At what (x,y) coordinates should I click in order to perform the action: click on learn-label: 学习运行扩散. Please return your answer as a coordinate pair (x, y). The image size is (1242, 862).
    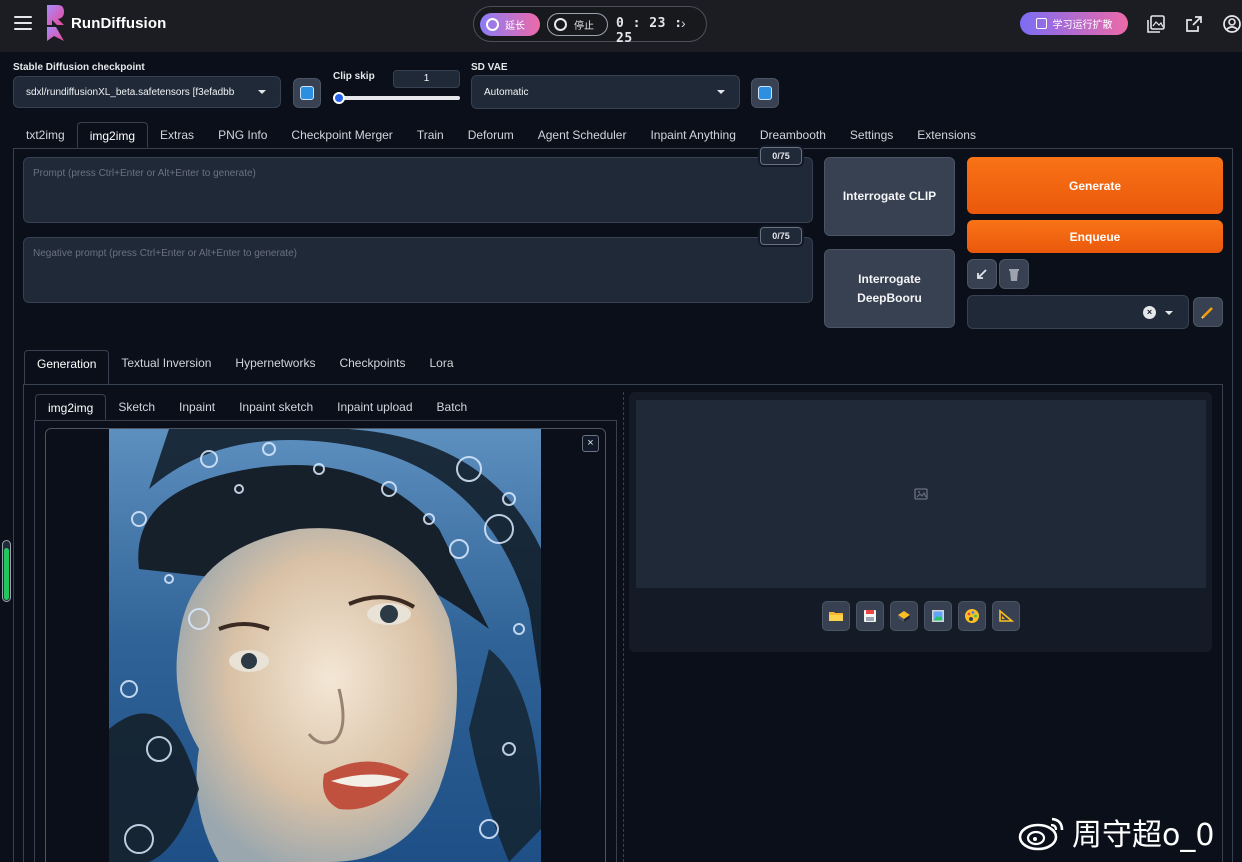
    Looking at the image, I should click on (1082, 25).